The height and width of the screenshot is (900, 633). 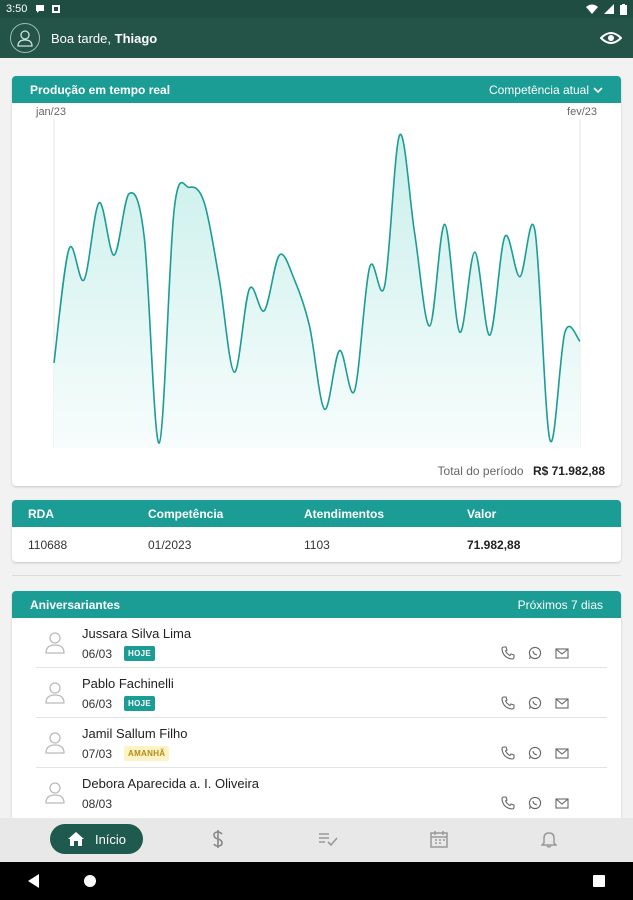 I want to click on user-name: Thiago, so click(x=136, y=38).